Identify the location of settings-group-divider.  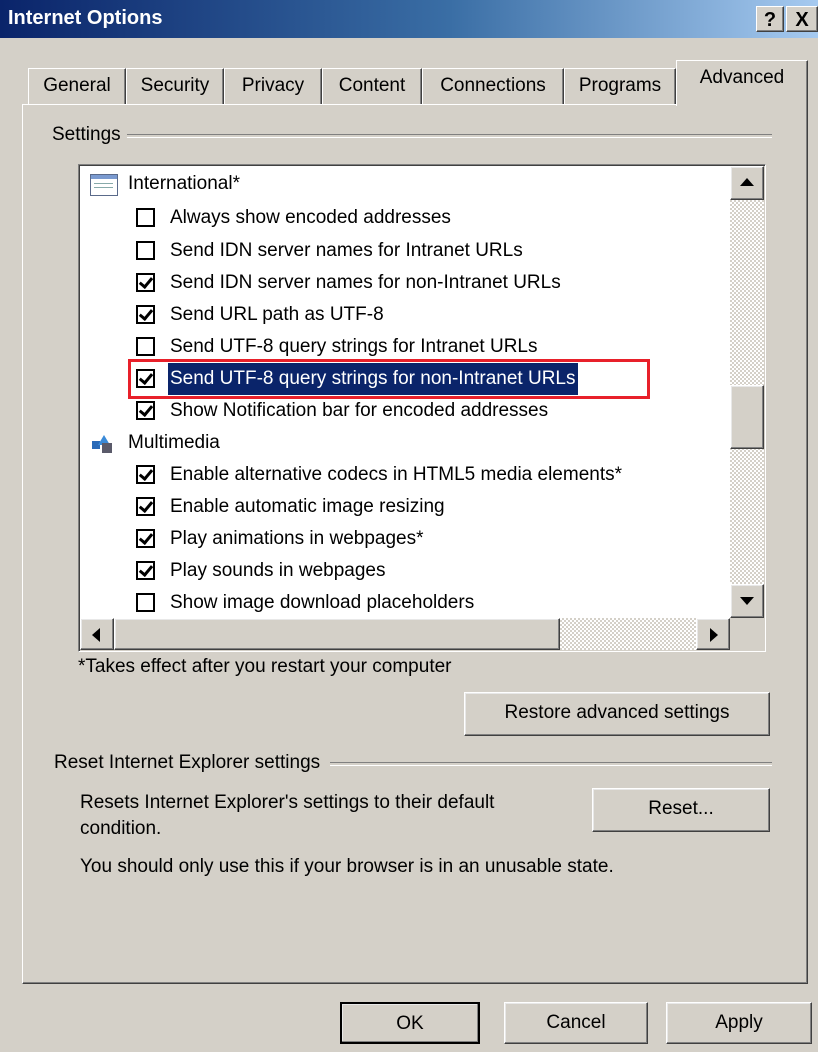
(412, 136).